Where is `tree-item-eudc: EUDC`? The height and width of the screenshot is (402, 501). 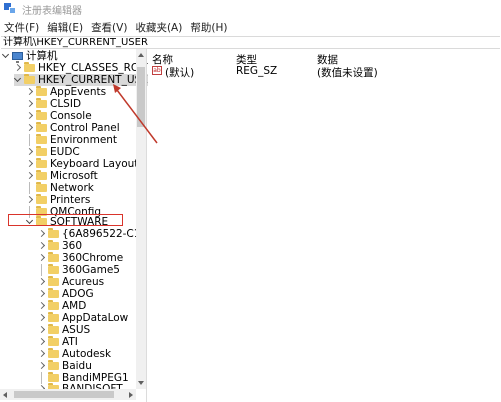 tree-item-eudc: EUDC is located at coordinates (53, 152).